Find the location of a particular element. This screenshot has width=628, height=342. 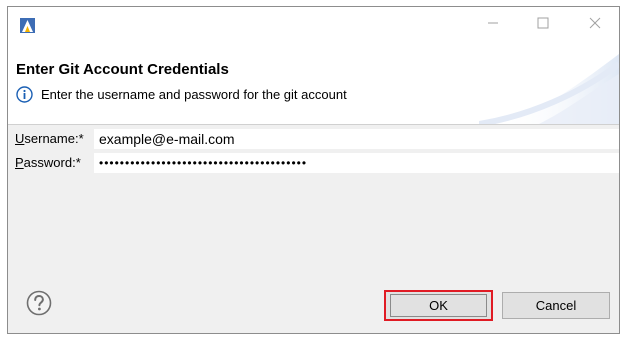

username-label-mnemonic: U is located at coordinates (20, 138).